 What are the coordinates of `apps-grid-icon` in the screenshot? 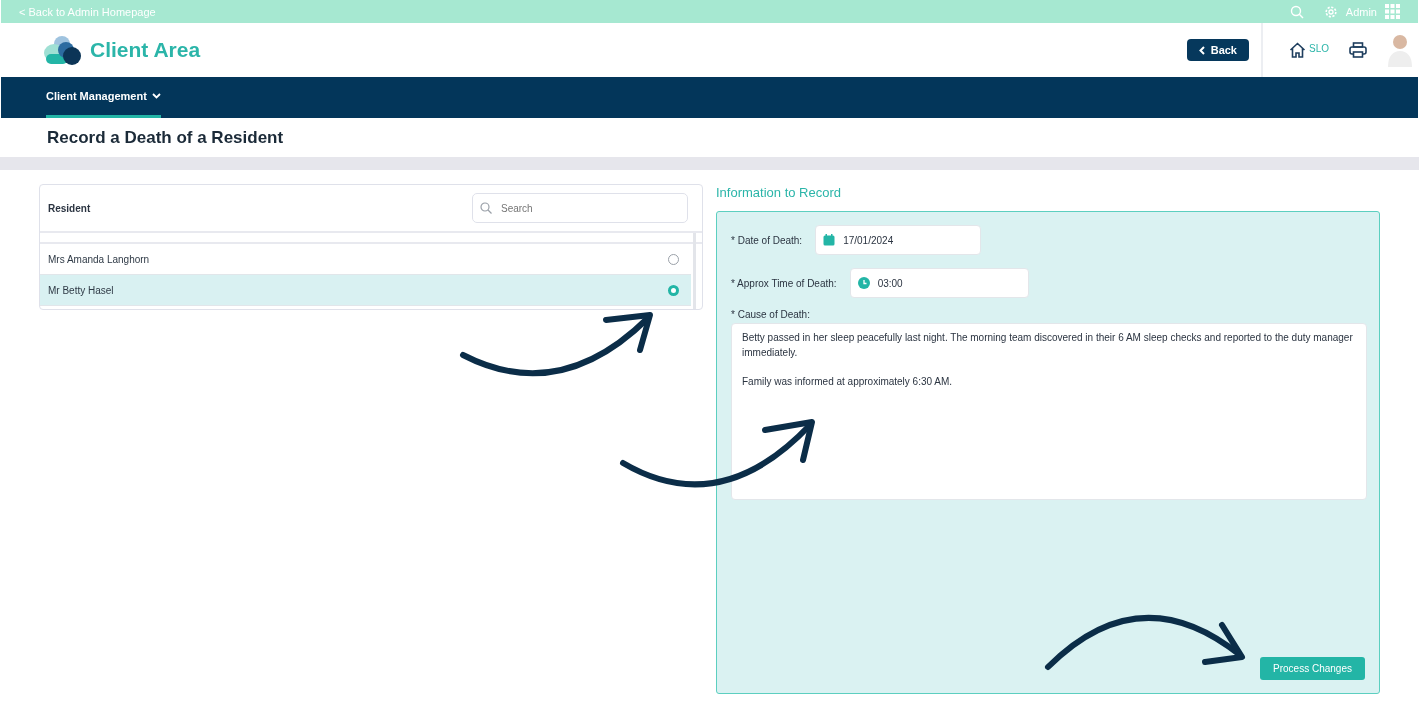 It's located at (1392, 11).